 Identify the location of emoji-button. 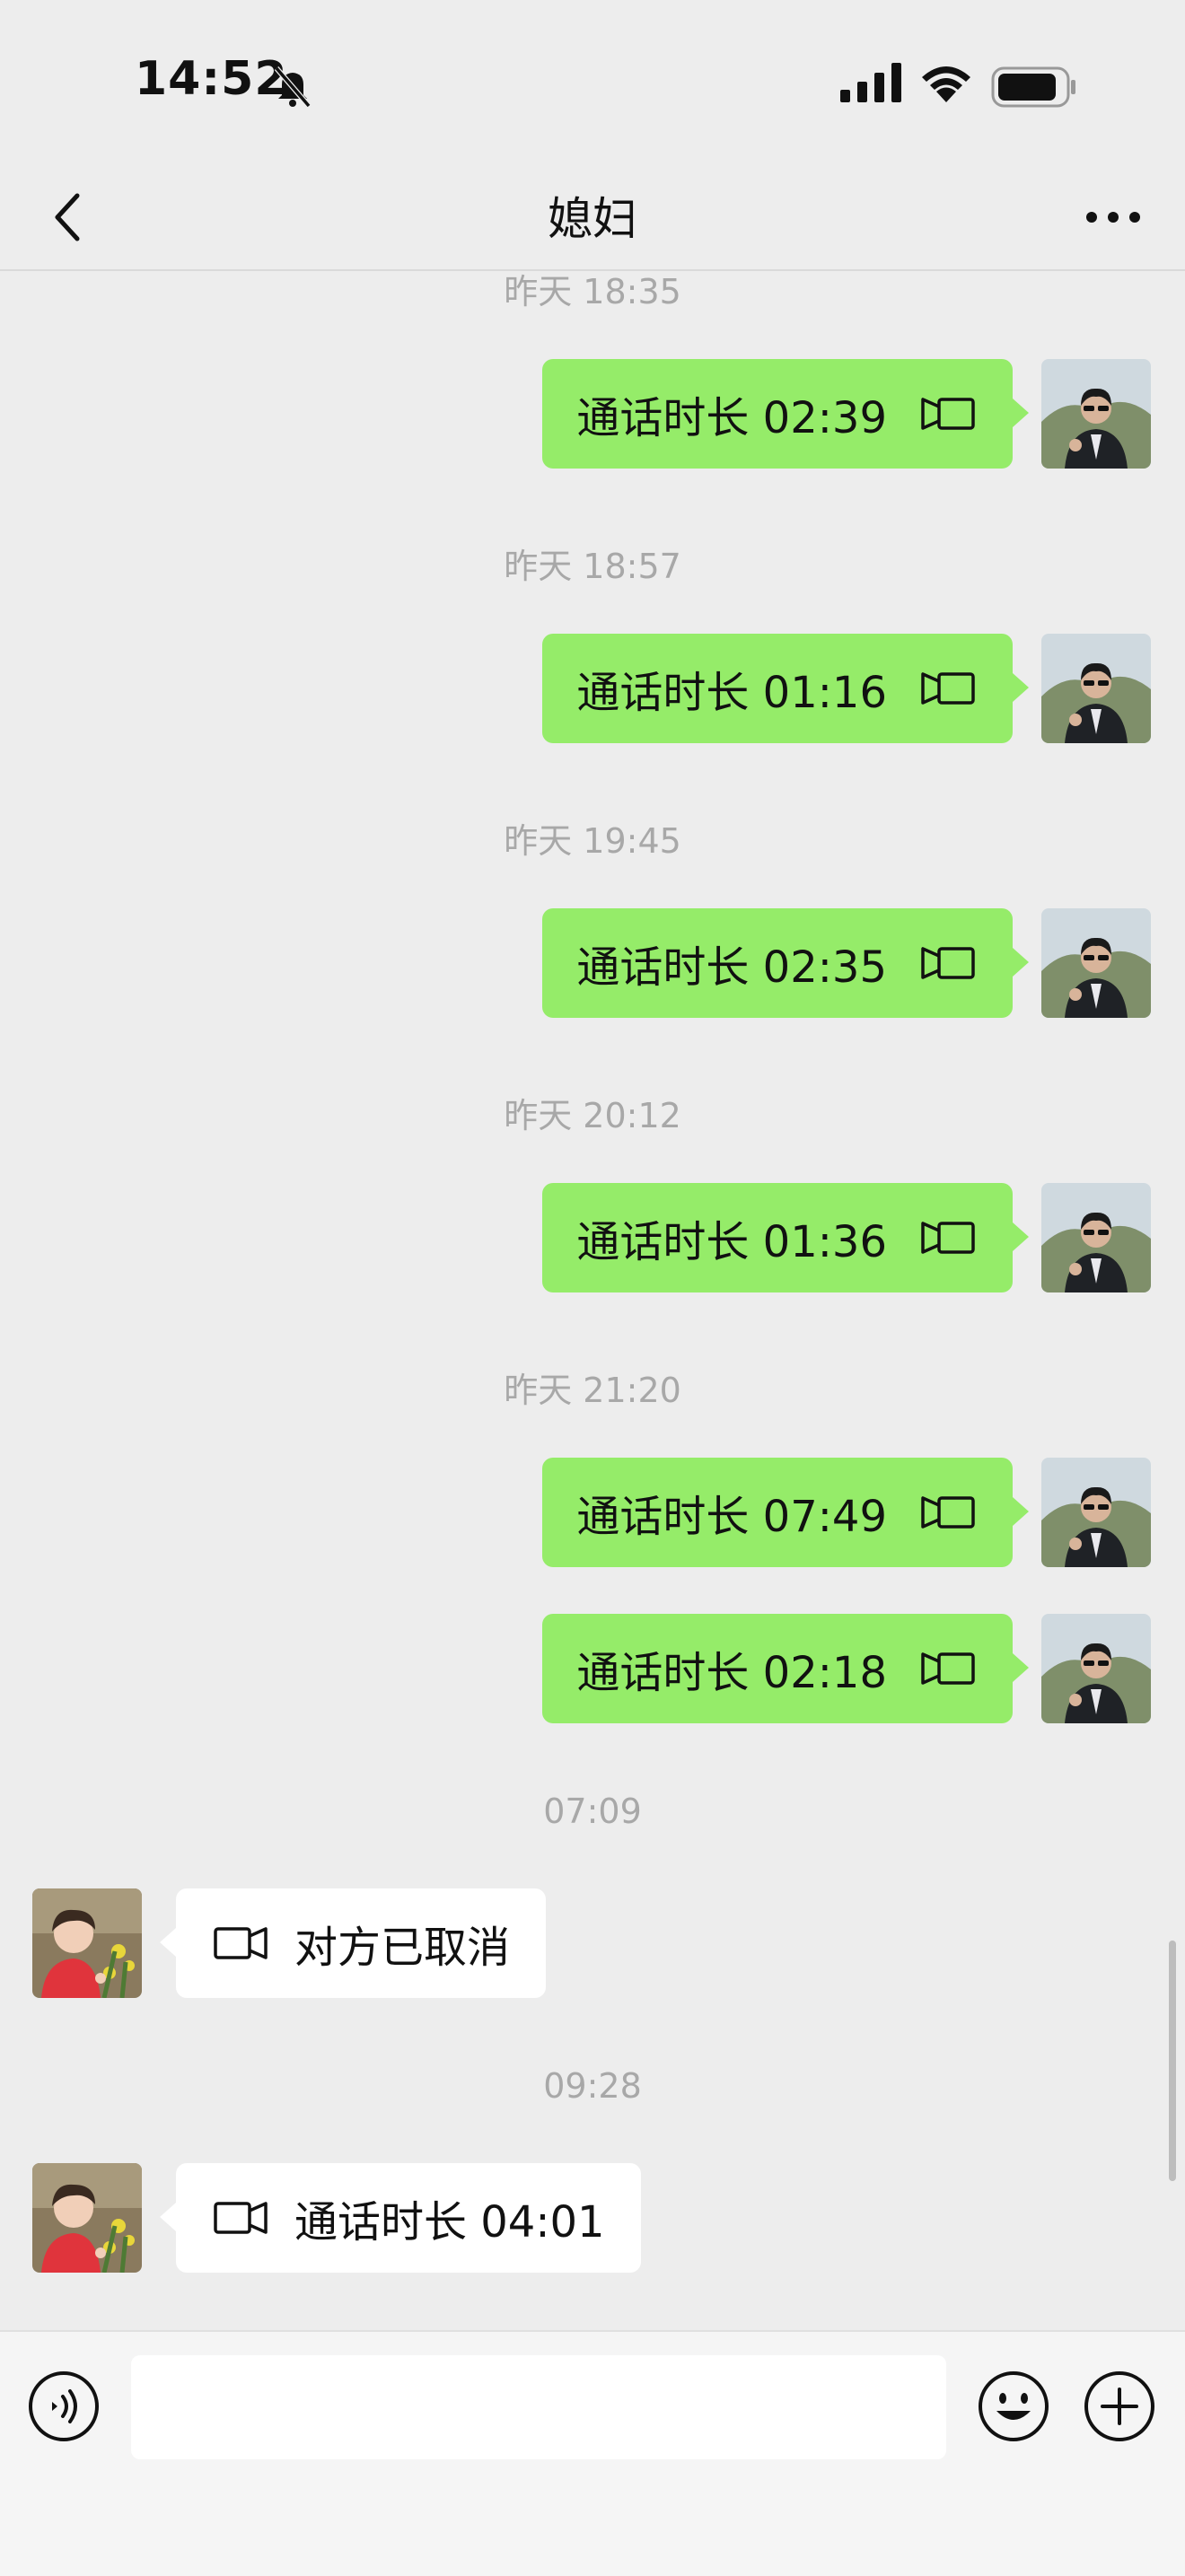
(1013, 2406).